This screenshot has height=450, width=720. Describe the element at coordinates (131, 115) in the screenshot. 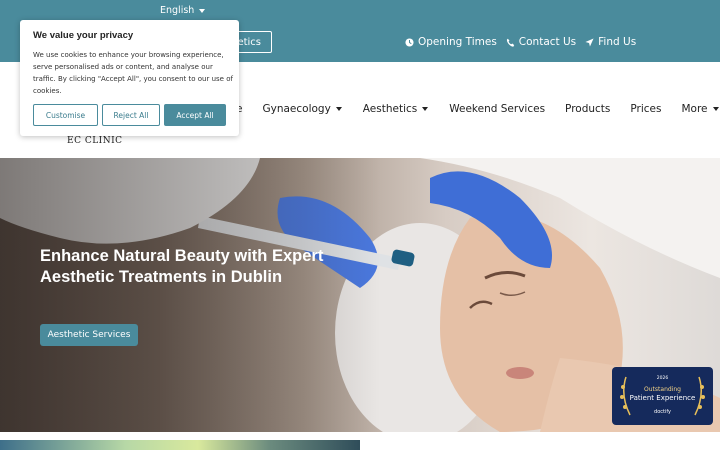

I see `reject-all-button: Reject All` at that location.